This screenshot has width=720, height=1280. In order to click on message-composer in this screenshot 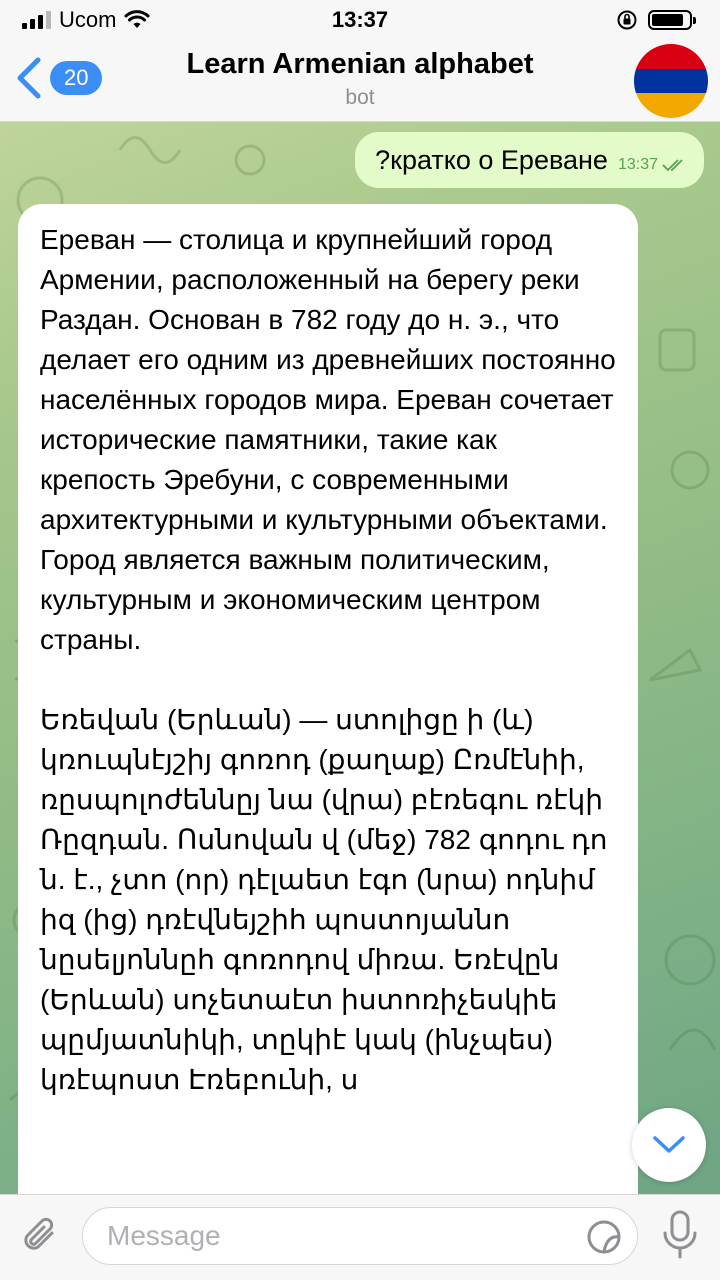, I will do `click(360, 1237)`.